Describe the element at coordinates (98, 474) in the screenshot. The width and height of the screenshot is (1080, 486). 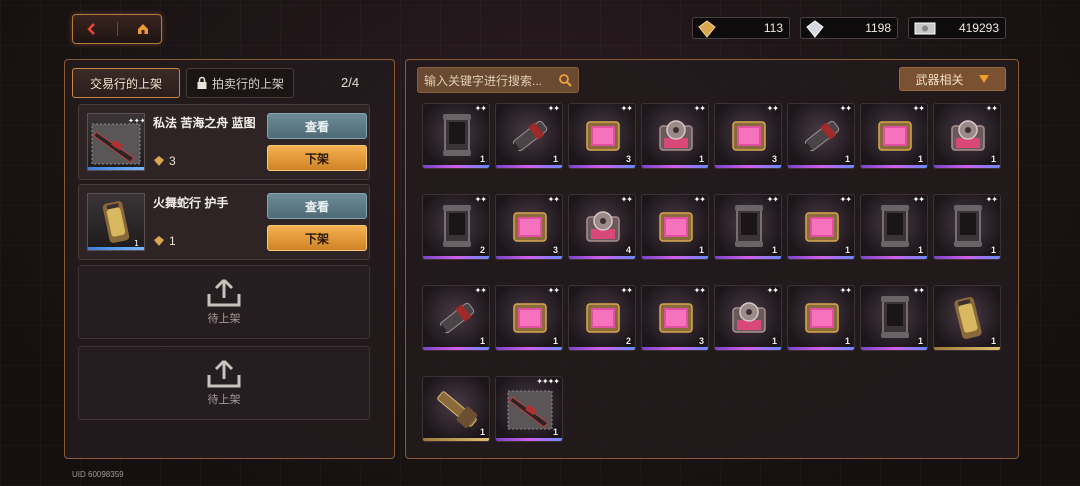
I see `user-id: UID 60098359` at that location.